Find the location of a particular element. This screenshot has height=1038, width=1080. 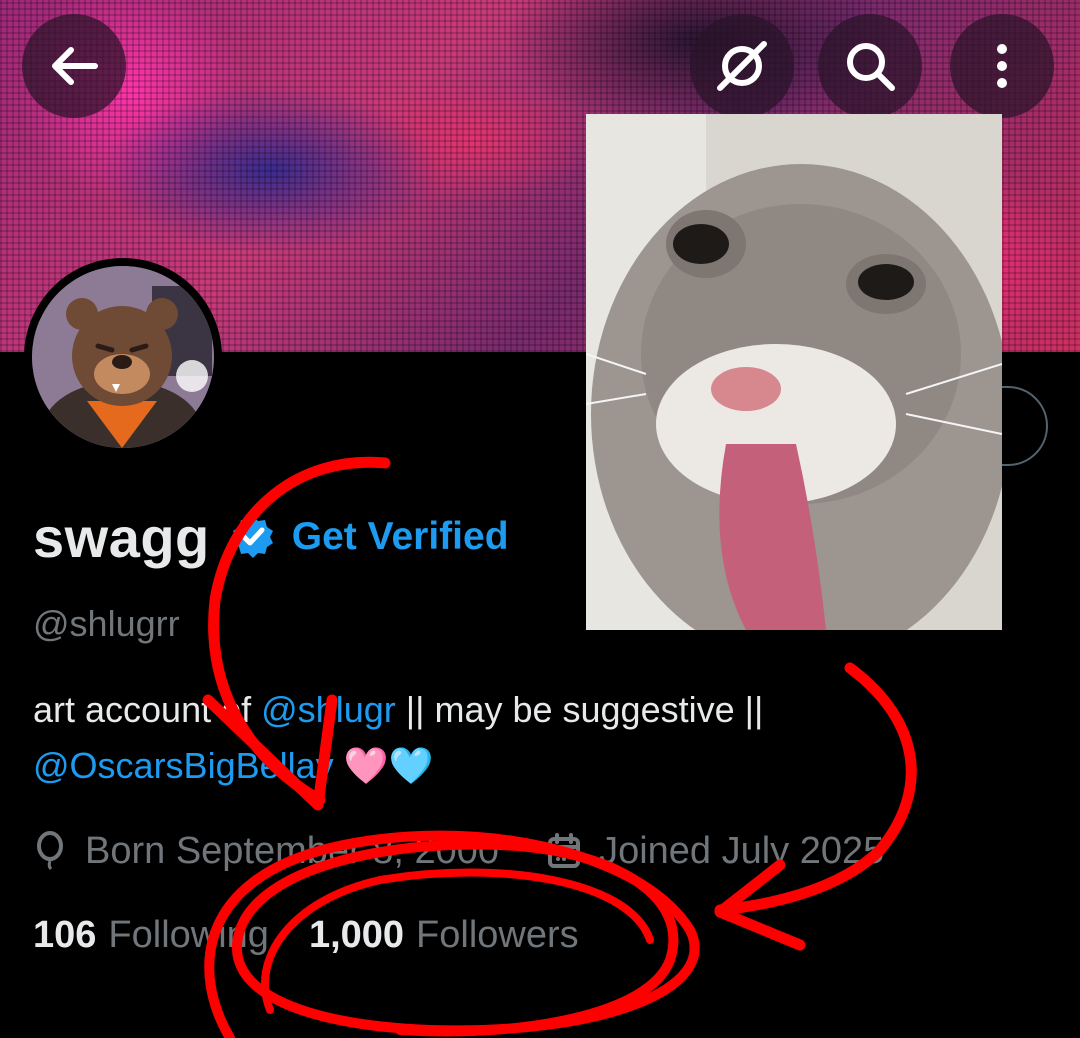

followers-label: Followers is located at coordinates (497, 934).